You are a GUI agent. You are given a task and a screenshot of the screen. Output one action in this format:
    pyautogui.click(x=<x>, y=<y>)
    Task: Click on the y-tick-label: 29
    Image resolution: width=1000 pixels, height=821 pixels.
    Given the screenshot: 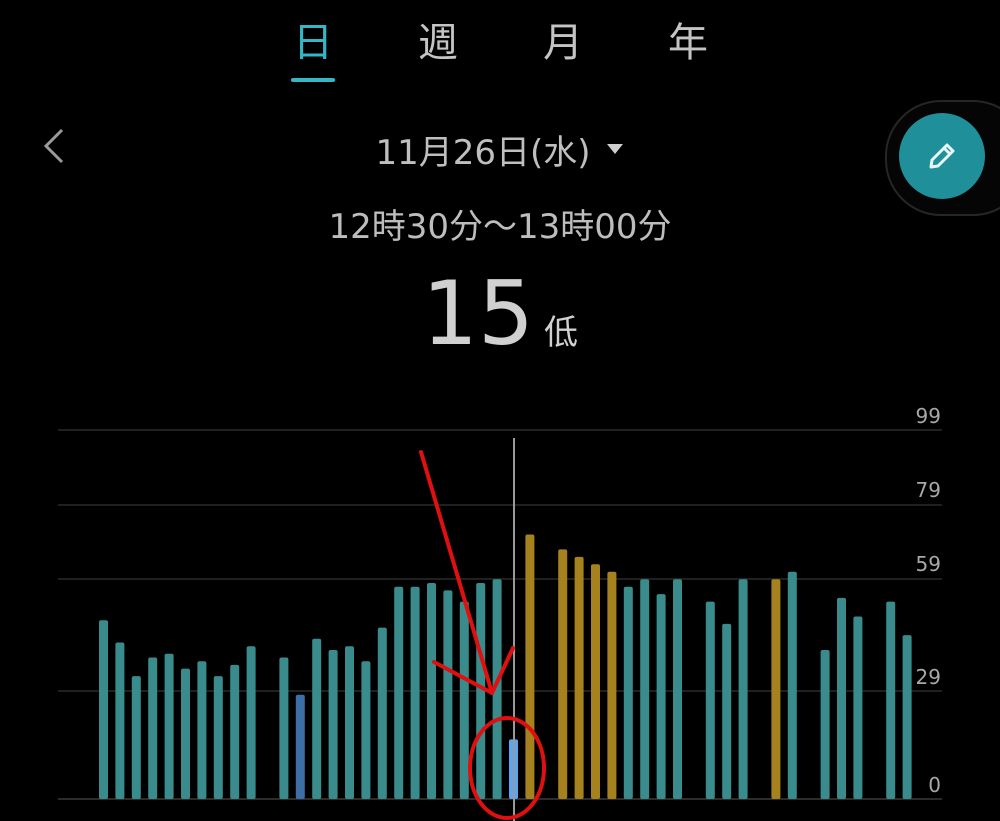 What is the action you would take?
    pyautogui.click(x=928, y=677)
    